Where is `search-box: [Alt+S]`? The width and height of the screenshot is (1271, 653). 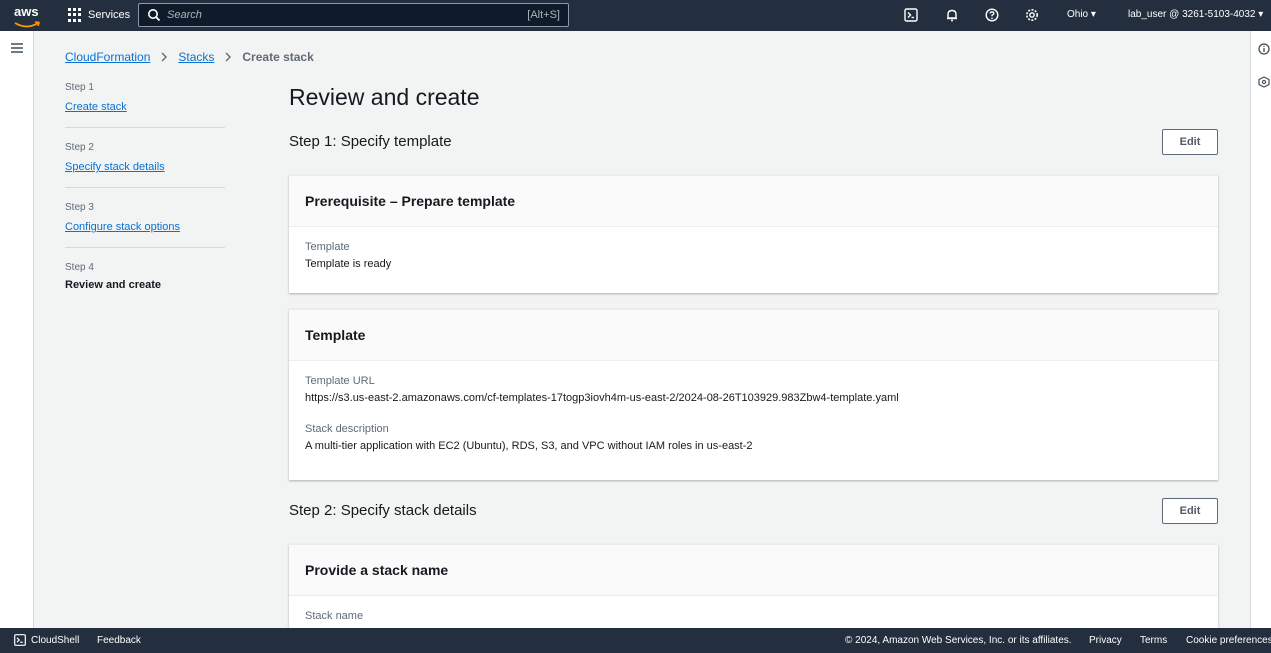
search-box: [Alt+S] is located at coordinates (353, 15).